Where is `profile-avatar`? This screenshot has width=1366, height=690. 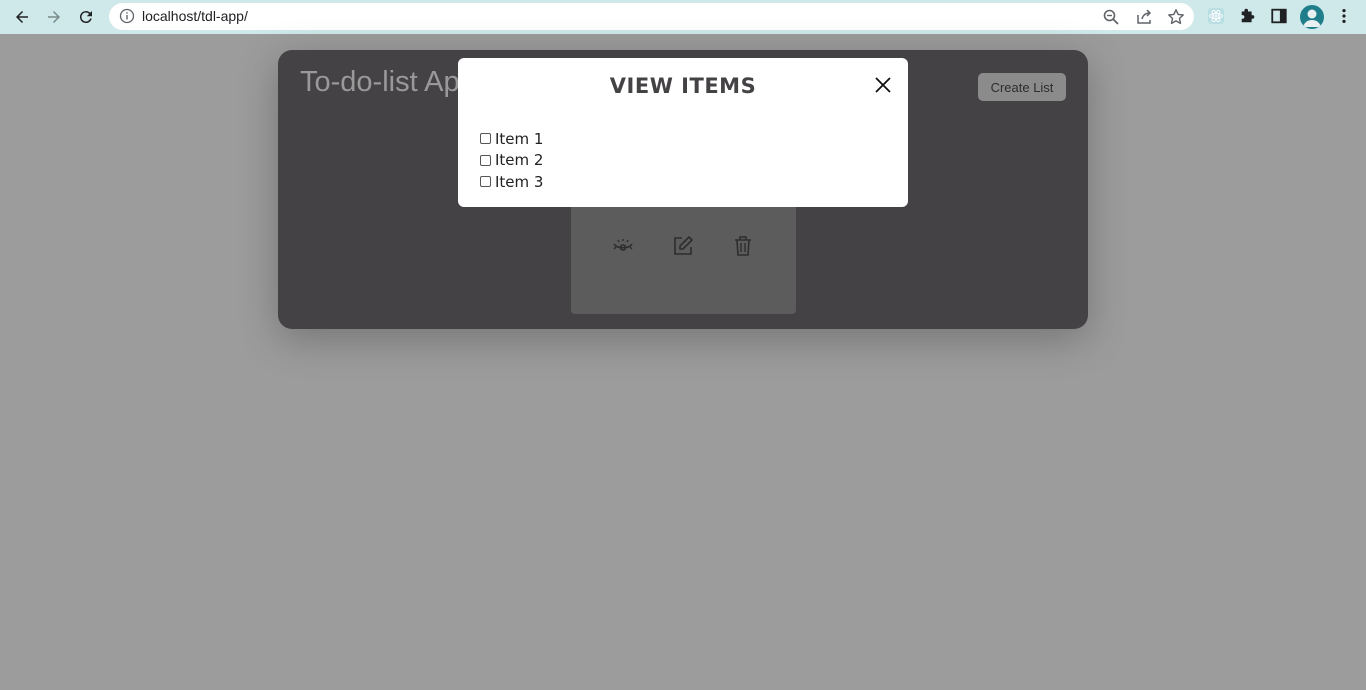
profile-avatar is located at coordinates (1312, 17).